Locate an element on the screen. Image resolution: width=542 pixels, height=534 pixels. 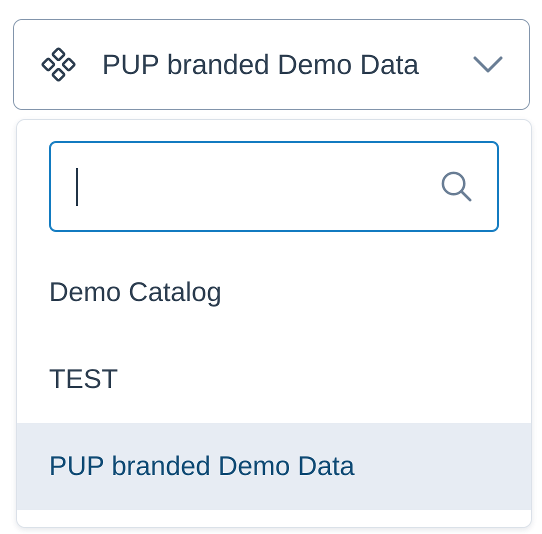
text-cursor is located at coordinates (77, 187).